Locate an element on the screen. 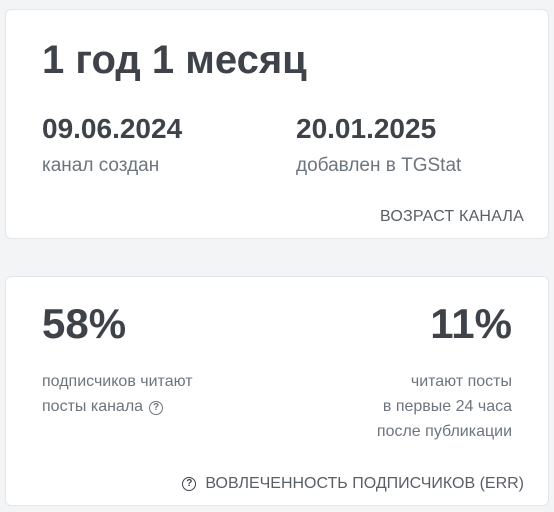 This screenshot has height=512, width=554. created-date: 09.06.2024 is located at coordinates (112, 128).